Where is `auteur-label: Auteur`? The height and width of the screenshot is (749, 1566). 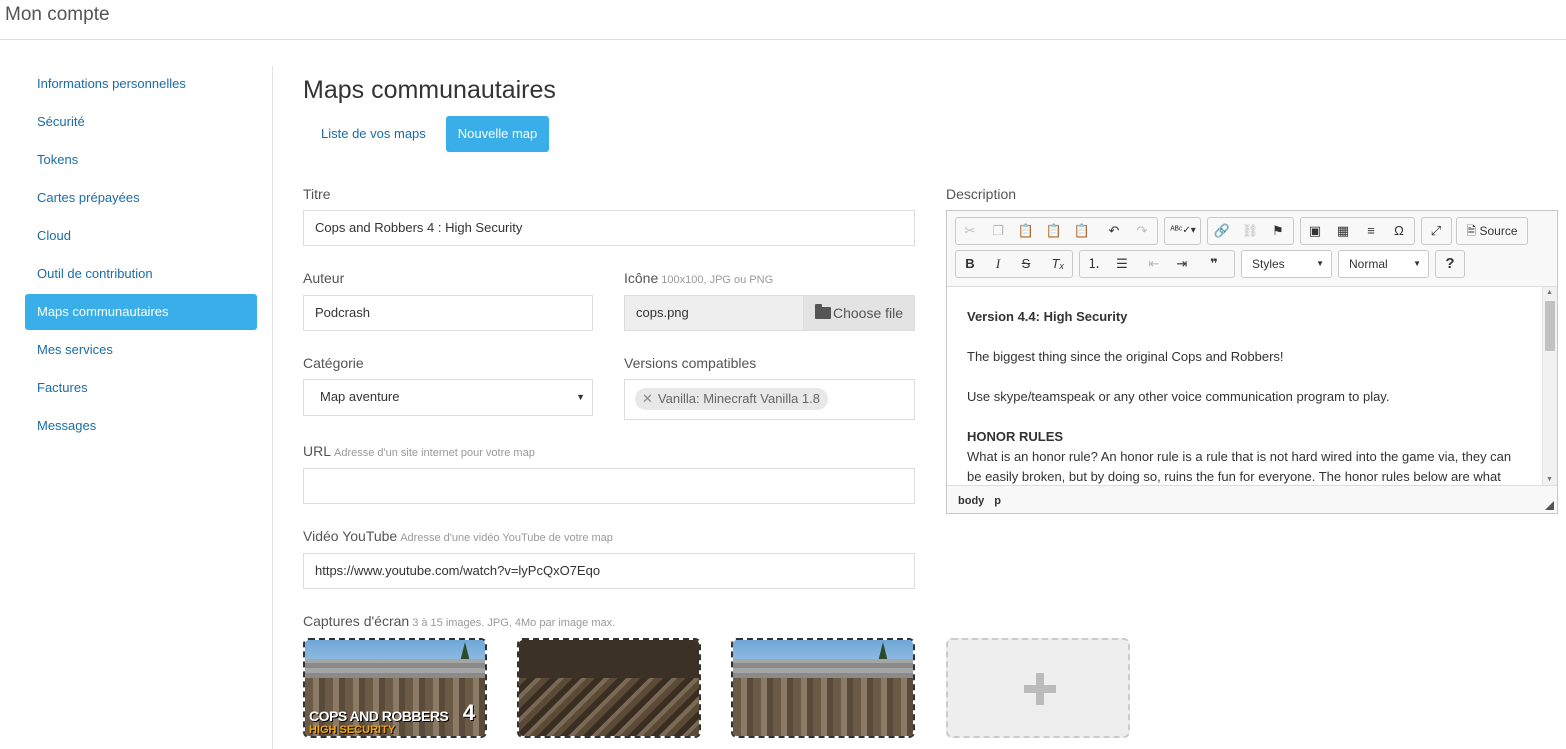
auteur-label: Auteur is located at coordinates (324, 278).